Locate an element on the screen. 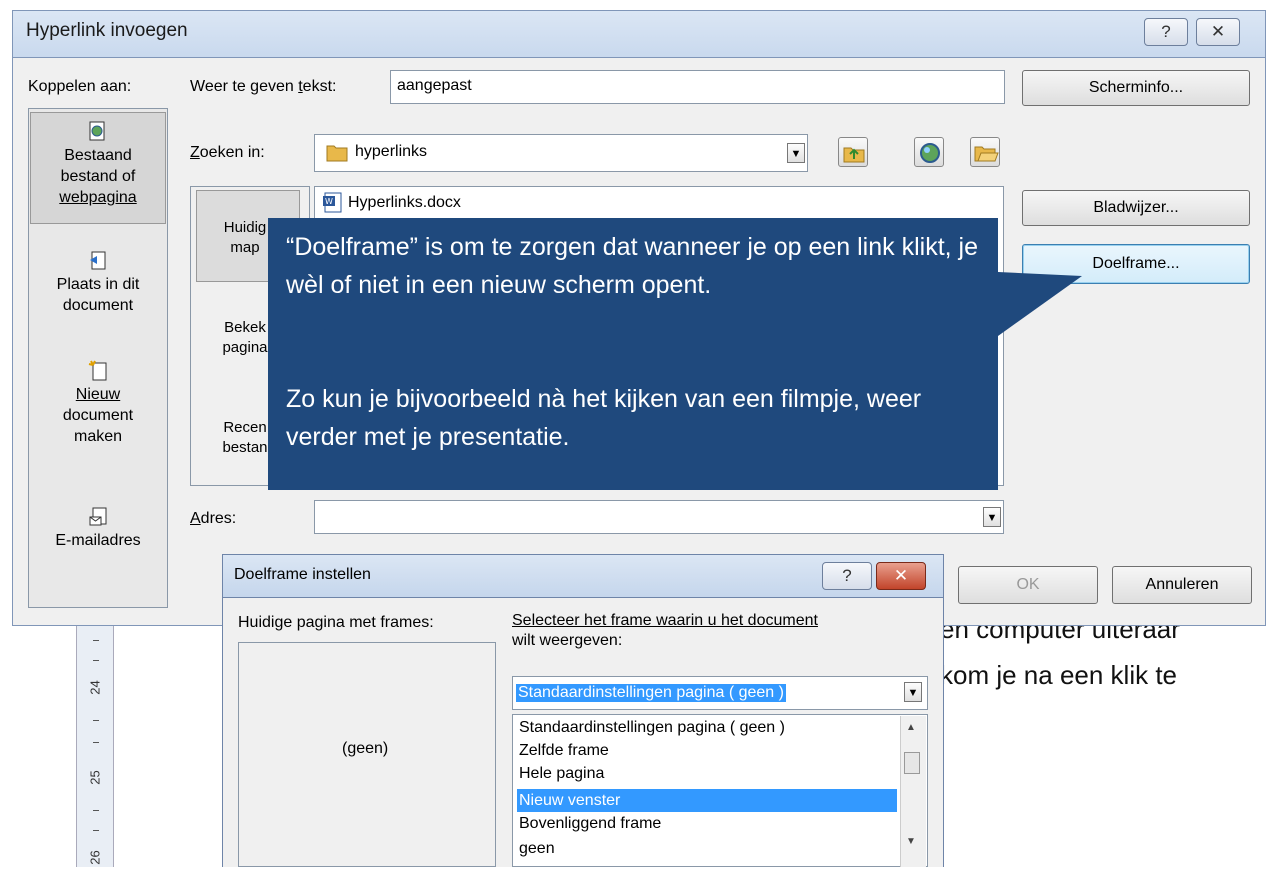 Image resolution: width=1266 pixels, height=871 pixels. folder-icon is located at coordinates (337, 152).